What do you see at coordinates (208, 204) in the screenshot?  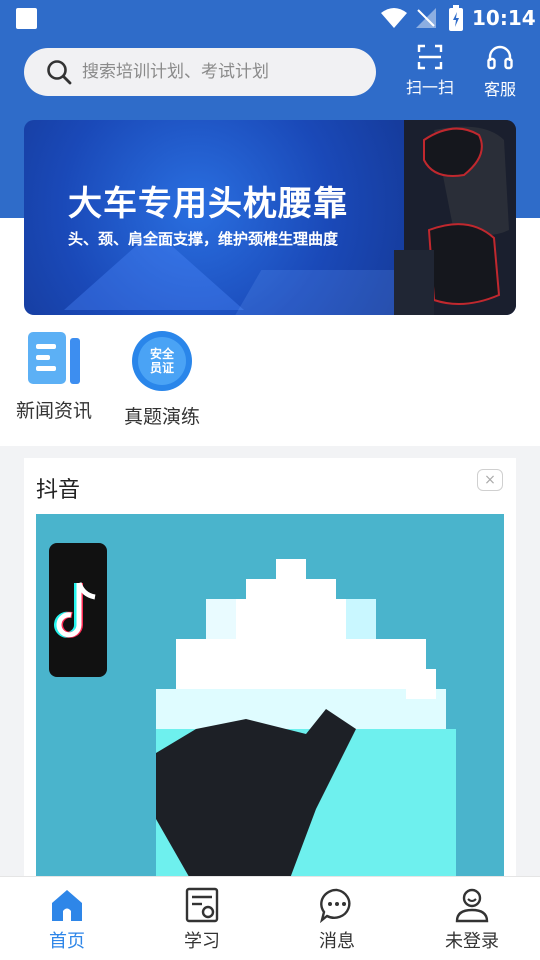 I see `banner-title: 大车专用头枕腰靠` at bounding box center [208, 204].